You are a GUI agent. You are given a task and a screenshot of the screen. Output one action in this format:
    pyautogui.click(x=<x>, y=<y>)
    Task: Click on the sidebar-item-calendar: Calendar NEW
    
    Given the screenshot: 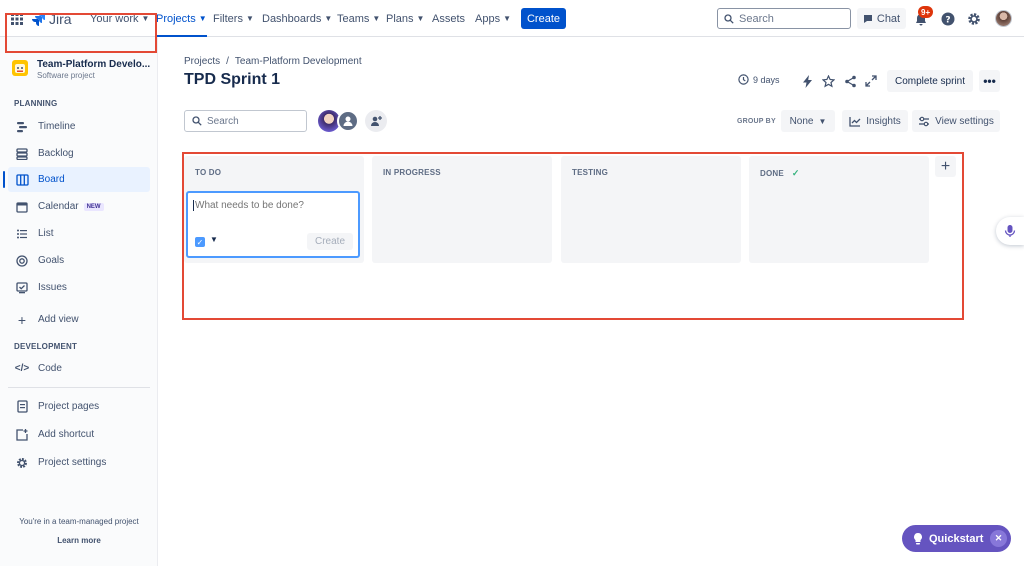 What is the action you would take?
    pyautogui.click(x=79, y=206)
    